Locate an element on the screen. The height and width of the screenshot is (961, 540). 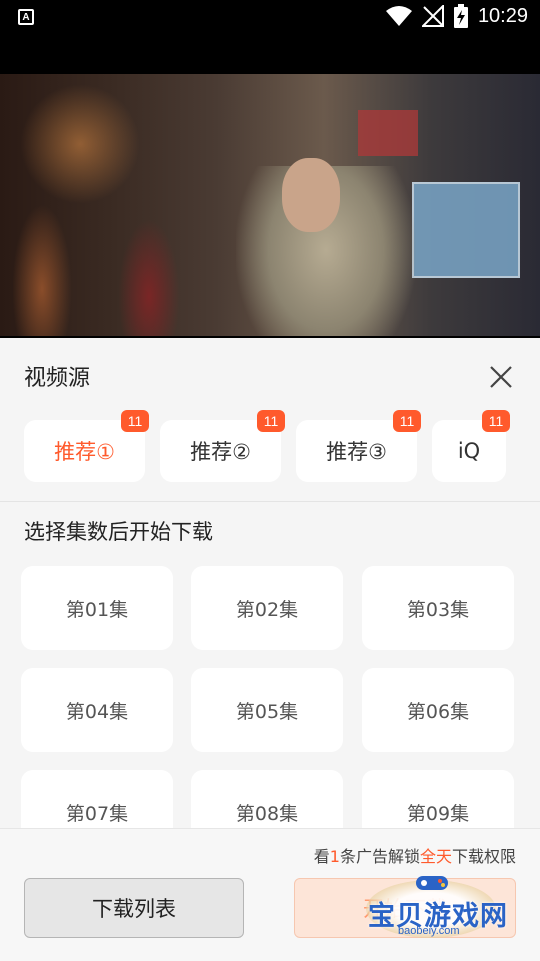
notification-glyph: A is located at coordinates (26, 17).